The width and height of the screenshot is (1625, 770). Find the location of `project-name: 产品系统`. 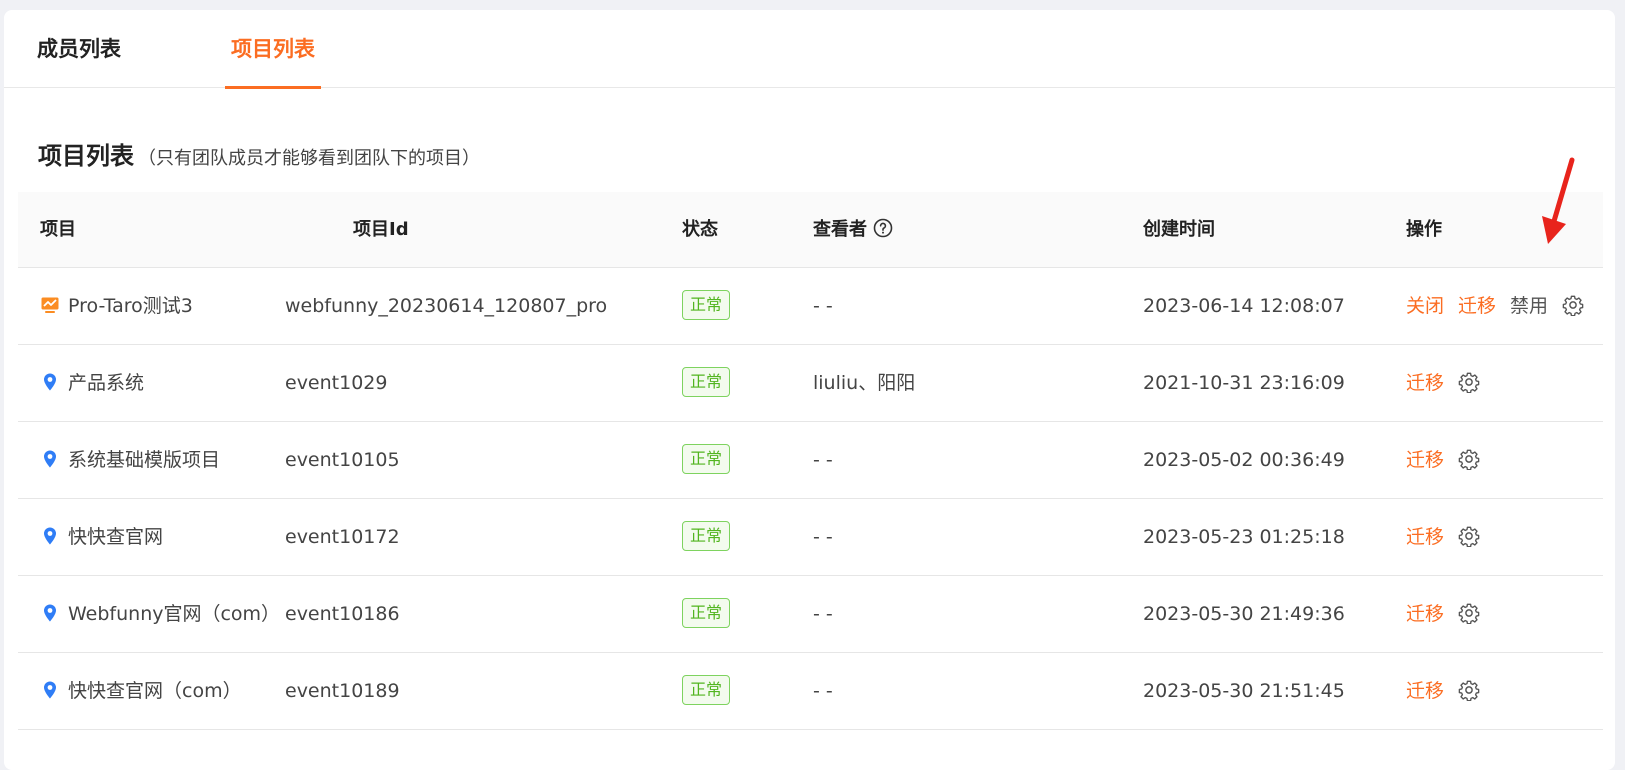

project-name: 产品系统 is located at coordinates (106, 383).